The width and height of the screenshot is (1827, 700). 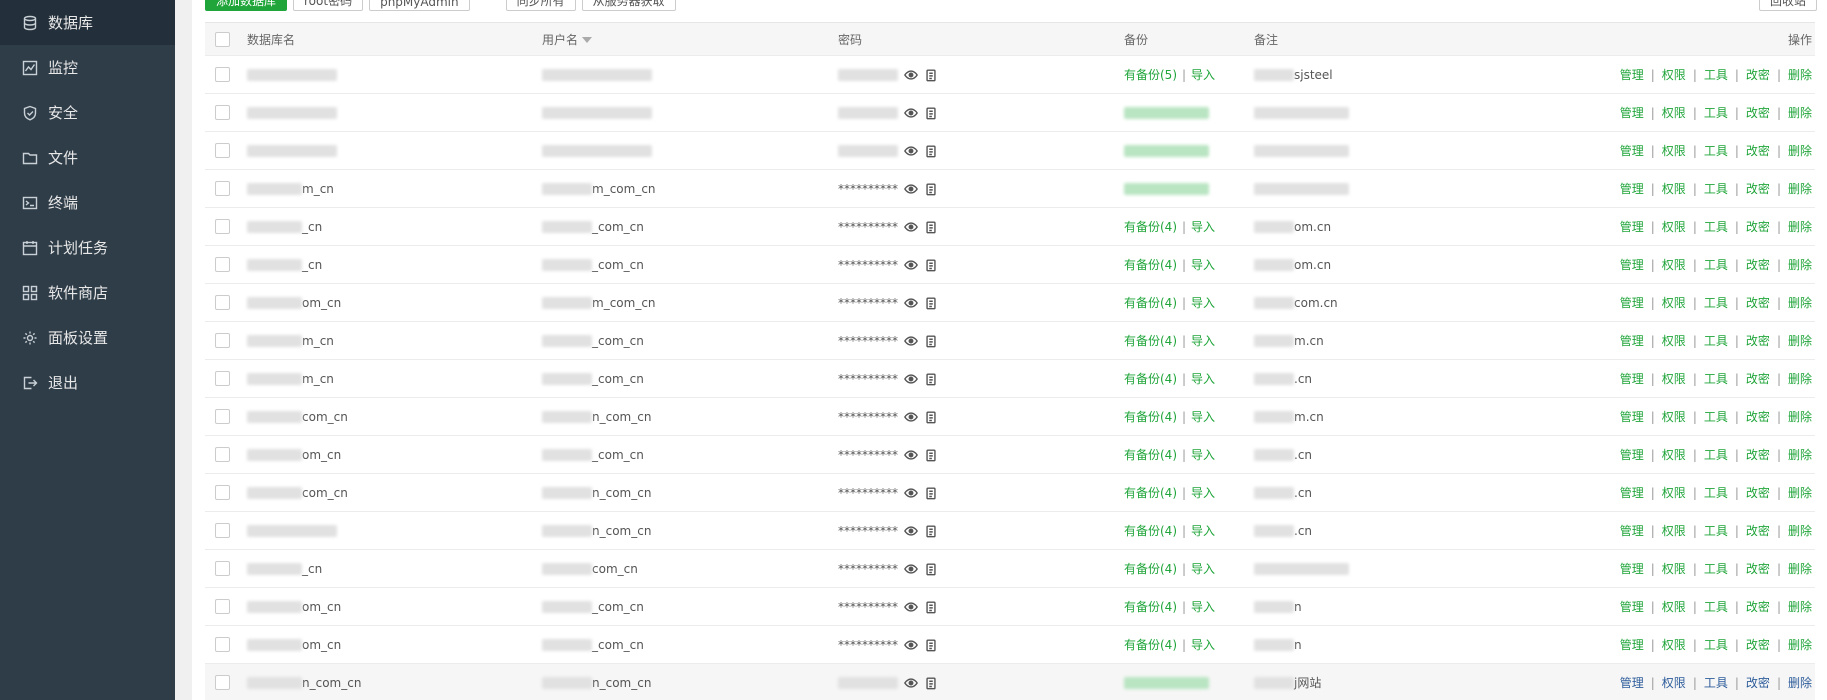 What do you see at coordinates (87, 157) in the screenshot?
I see `sidebar-item-files: 文件` at bounding box center [87, 157].